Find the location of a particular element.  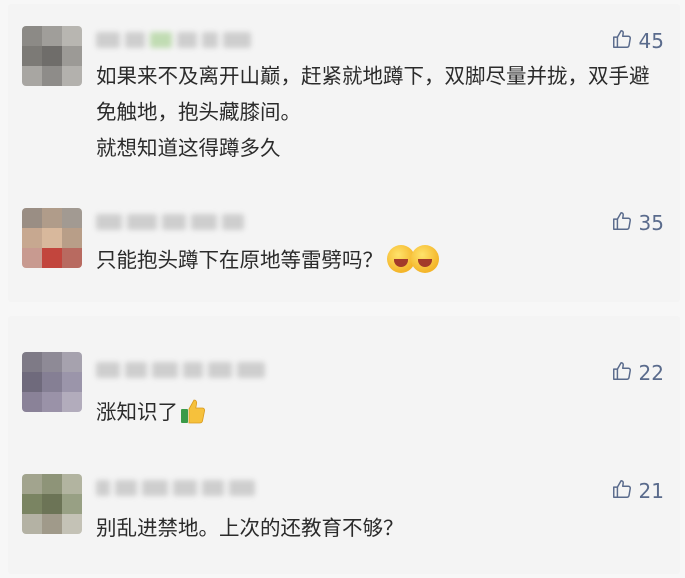

like-count: 45 is located at coordinates (651, 41).